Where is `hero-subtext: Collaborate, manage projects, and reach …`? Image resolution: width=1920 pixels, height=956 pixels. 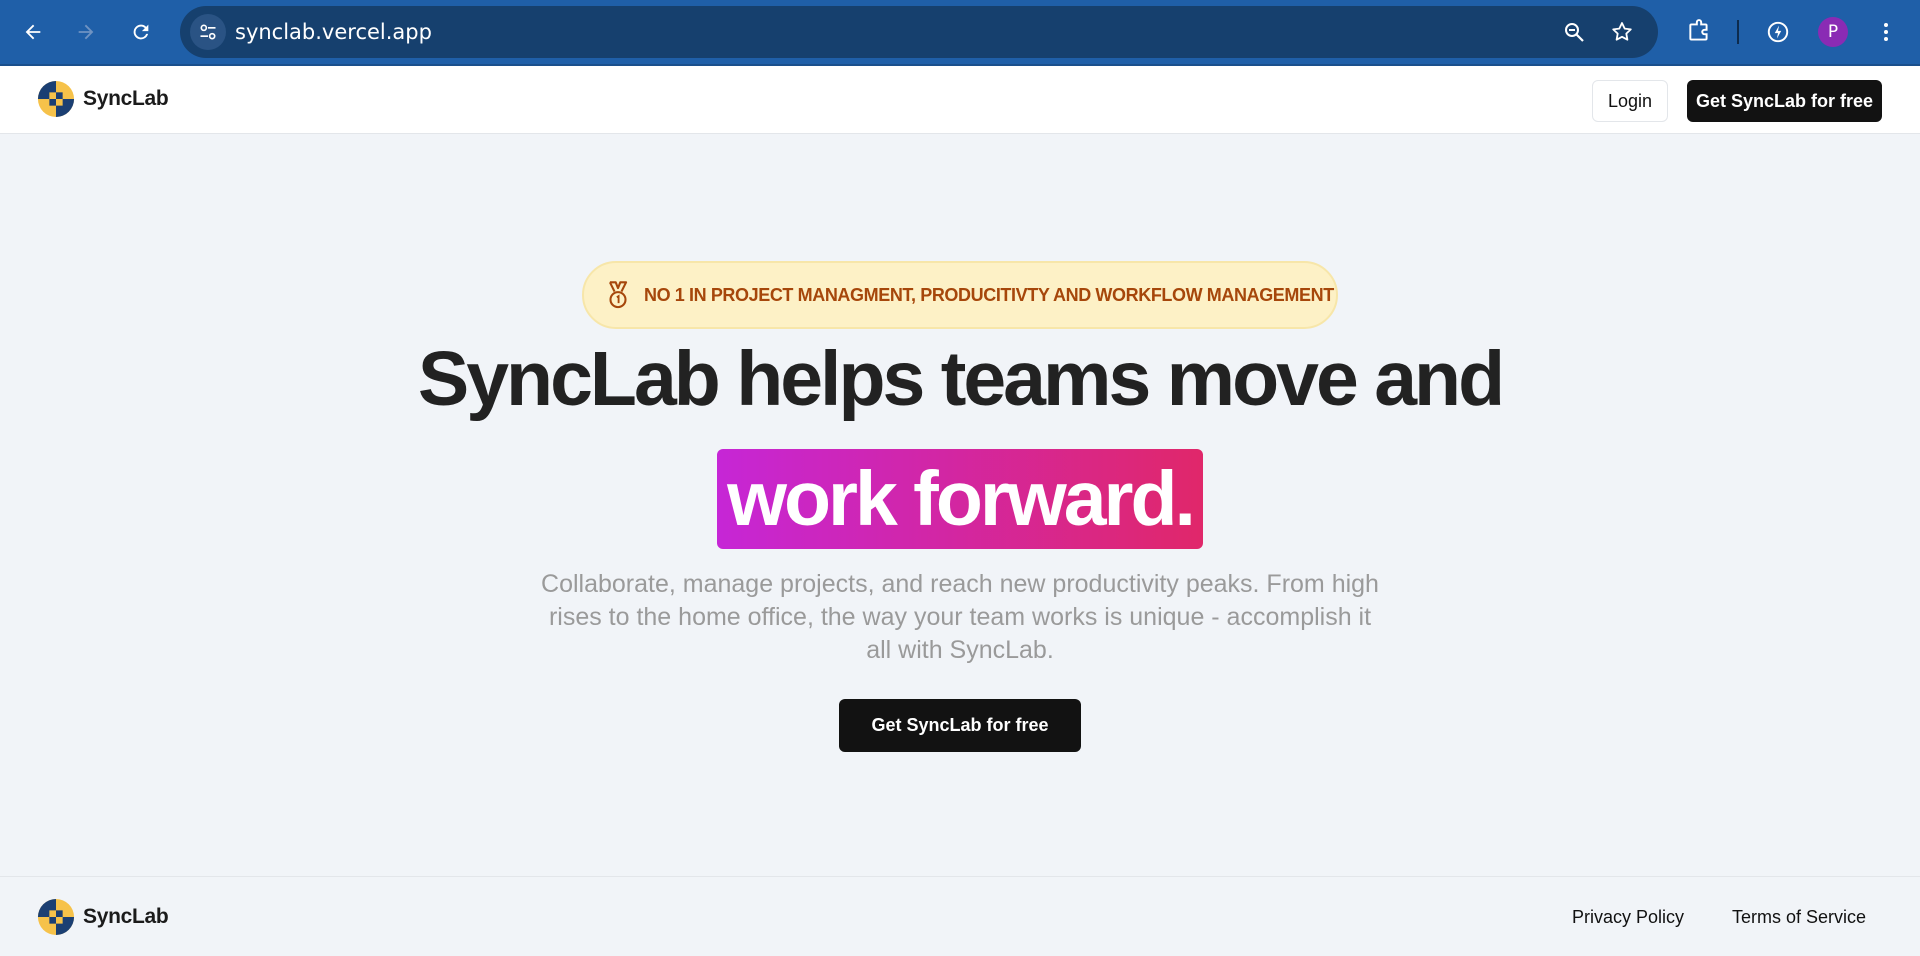
hero-subtext: Collaborate, manage projects, and reach … is located at coordinates (960, 617).